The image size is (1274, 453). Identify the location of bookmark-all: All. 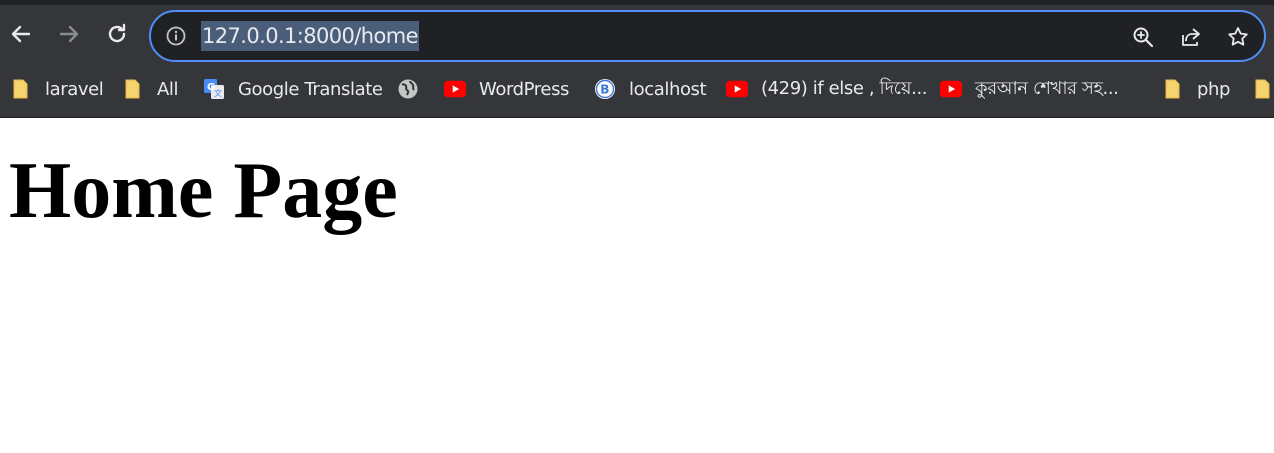
(150, 89).